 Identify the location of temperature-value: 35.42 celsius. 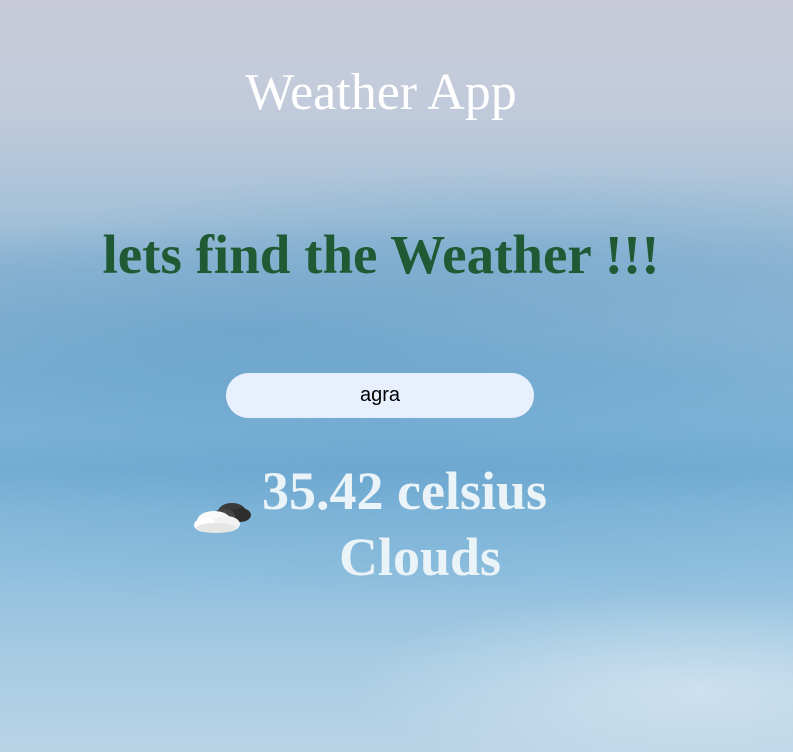
(405, 491).